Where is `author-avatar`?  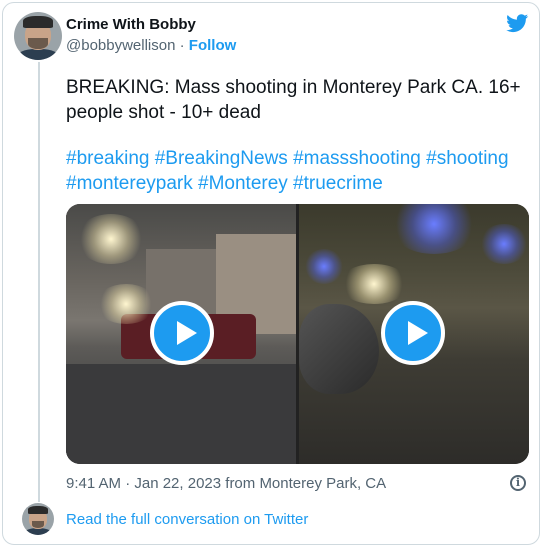 author-avatar is located at coordinates (38, 36).